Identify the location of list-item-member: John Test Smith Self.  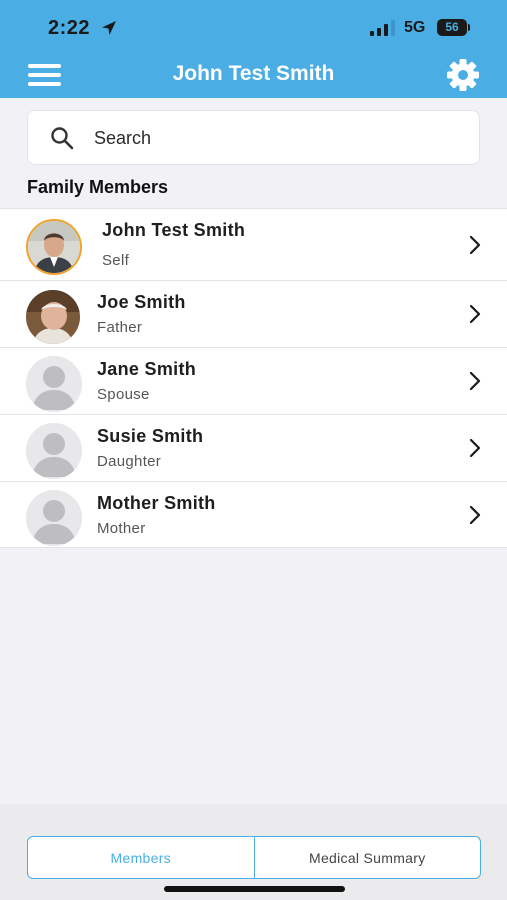
(253, 244).